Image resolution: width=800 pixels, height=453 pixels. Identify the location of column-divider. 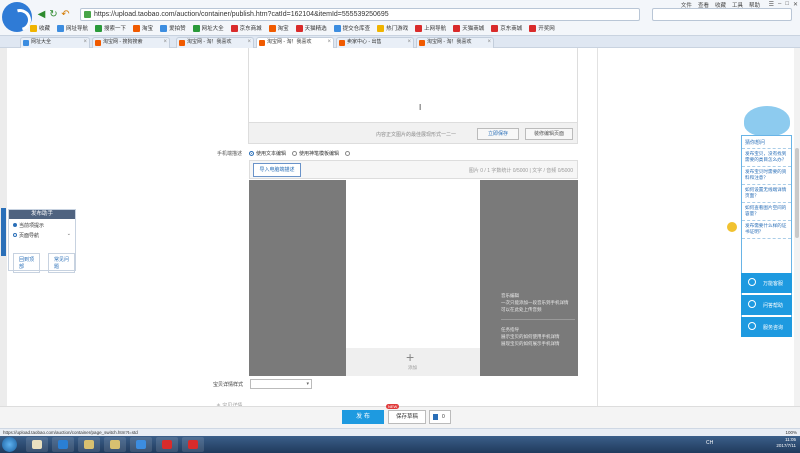
(597, 227).